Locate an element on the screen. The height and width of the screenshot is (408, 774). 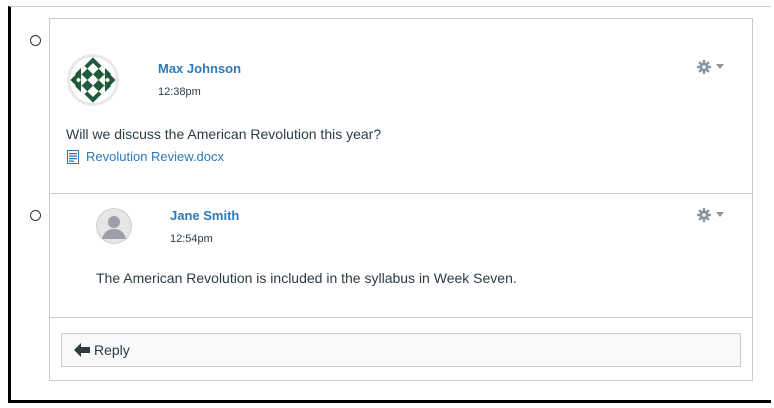
post-time: 12:54pm is located at coordinates (191, 239).